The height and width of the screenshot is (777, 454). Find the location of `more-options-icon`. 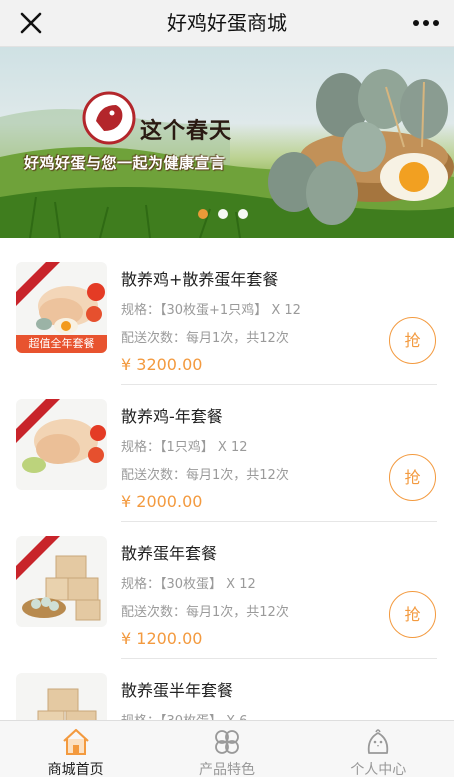

more-options-icon is located at coordinates (426, 23).